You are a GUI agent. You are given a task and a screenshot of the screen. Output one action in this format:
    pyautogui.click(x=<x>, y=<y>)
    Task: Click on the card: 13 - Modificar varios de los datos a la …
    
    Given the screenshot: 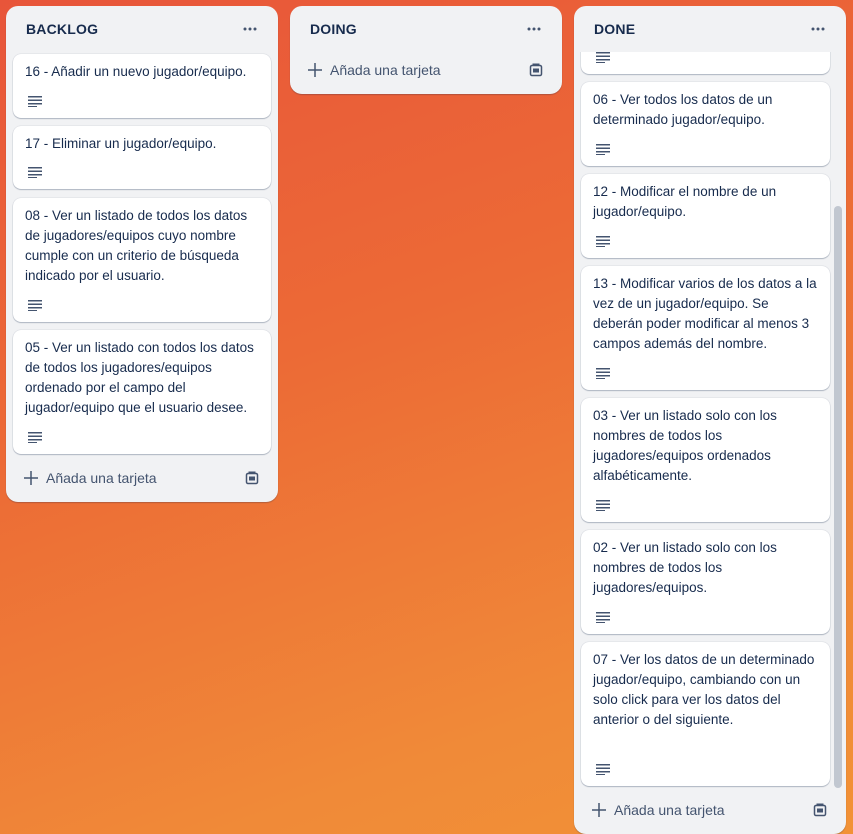 What is the action you would take?
    pyautogui.click(x=705, y=328)
    